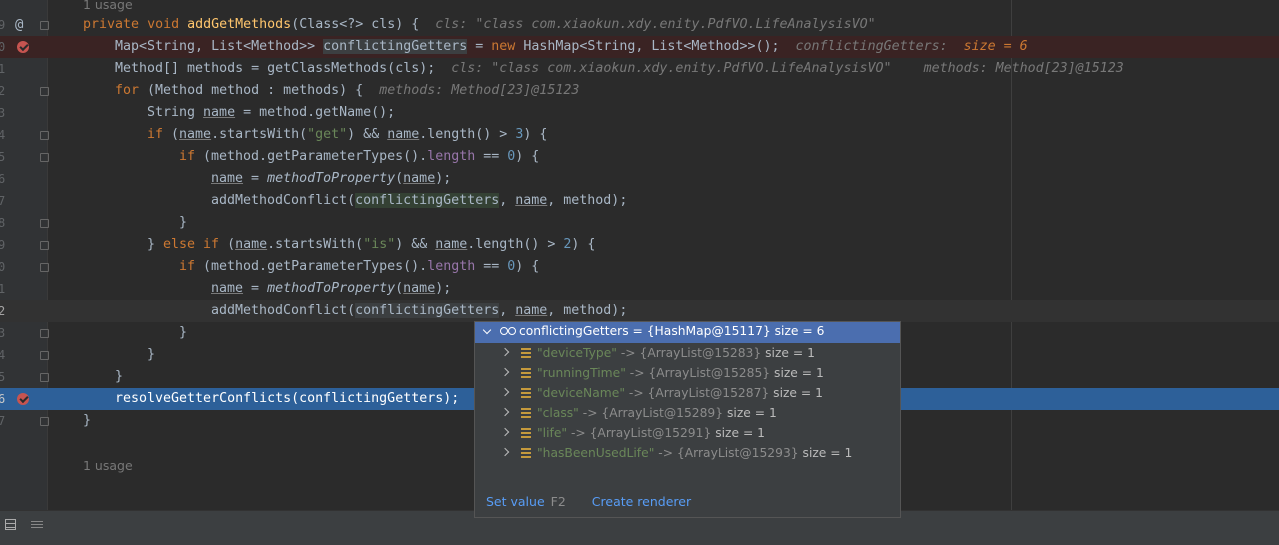 The image size is (1279, 545). What do you see at coordinates (108, 466) in the screenshot?
I see `usage-hint: 1 usage` at bounding box center [108, 466].